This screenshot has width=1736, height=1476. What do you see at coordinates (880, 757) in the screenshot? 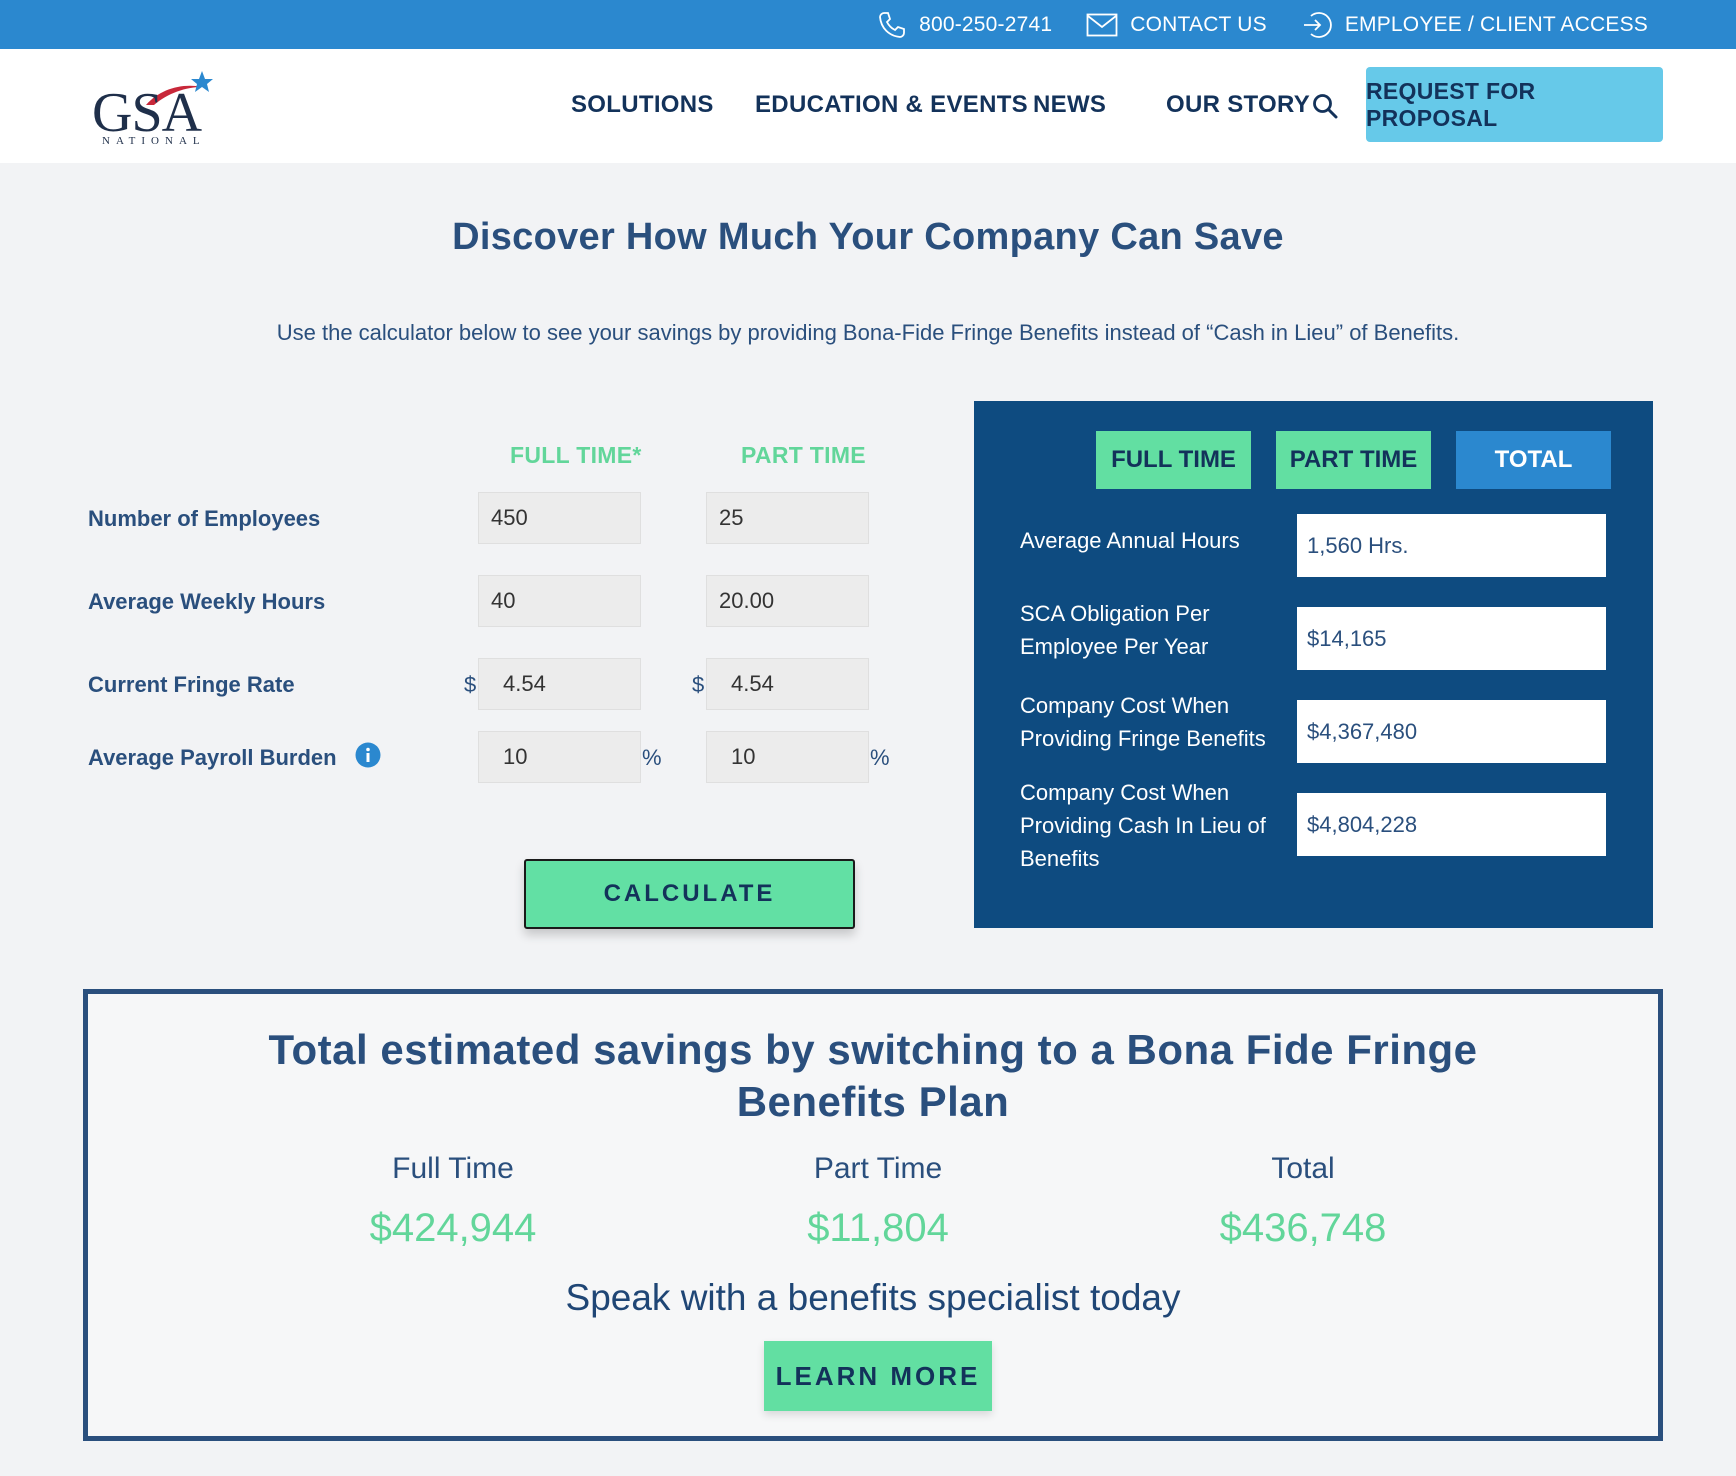
I see `percent-symbol-part: %` at bounding box center [880, 757].